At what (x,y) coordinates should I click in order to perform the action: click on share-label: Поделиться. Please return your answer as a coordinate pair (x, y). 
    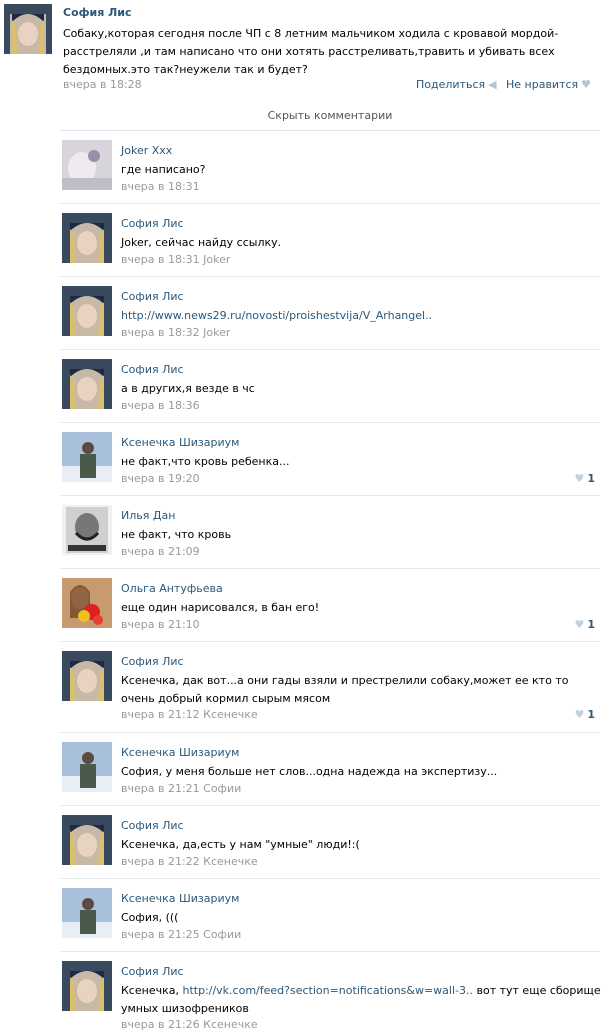
    Looking at the image, I should click on (451, 84).